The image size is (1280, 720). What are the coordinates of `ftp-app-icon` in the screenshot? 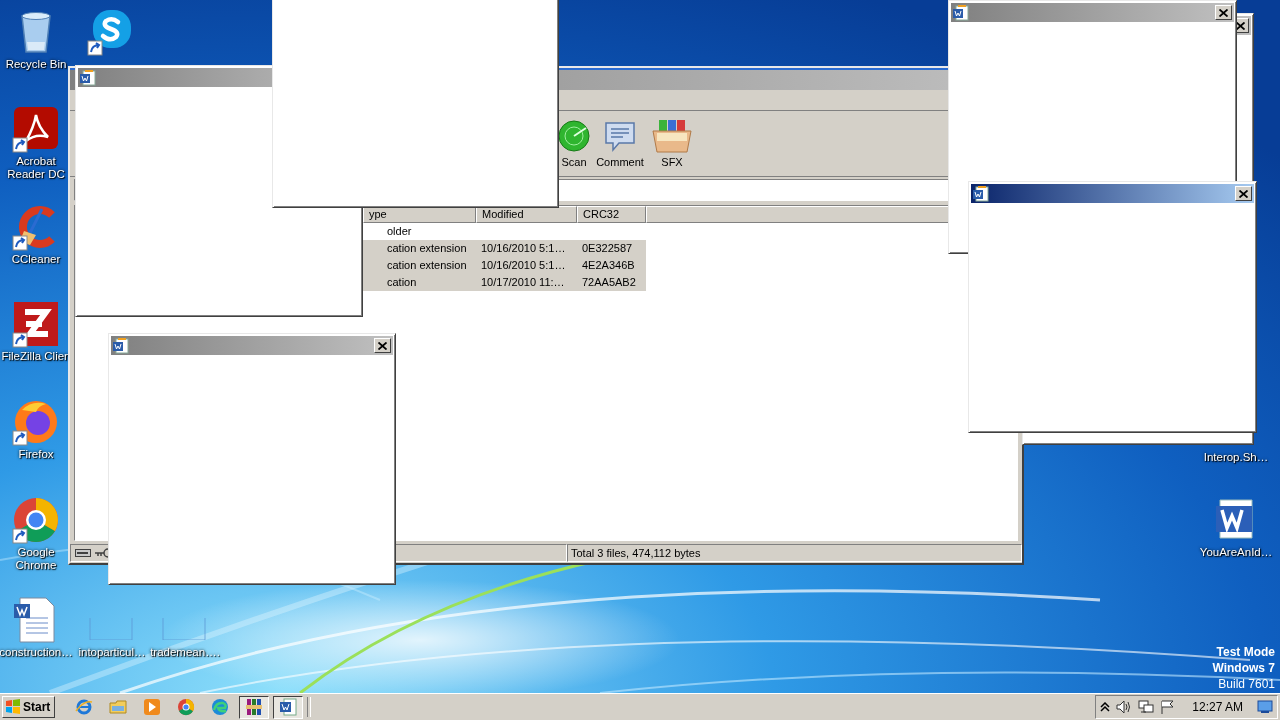 It's located at (36, 324).